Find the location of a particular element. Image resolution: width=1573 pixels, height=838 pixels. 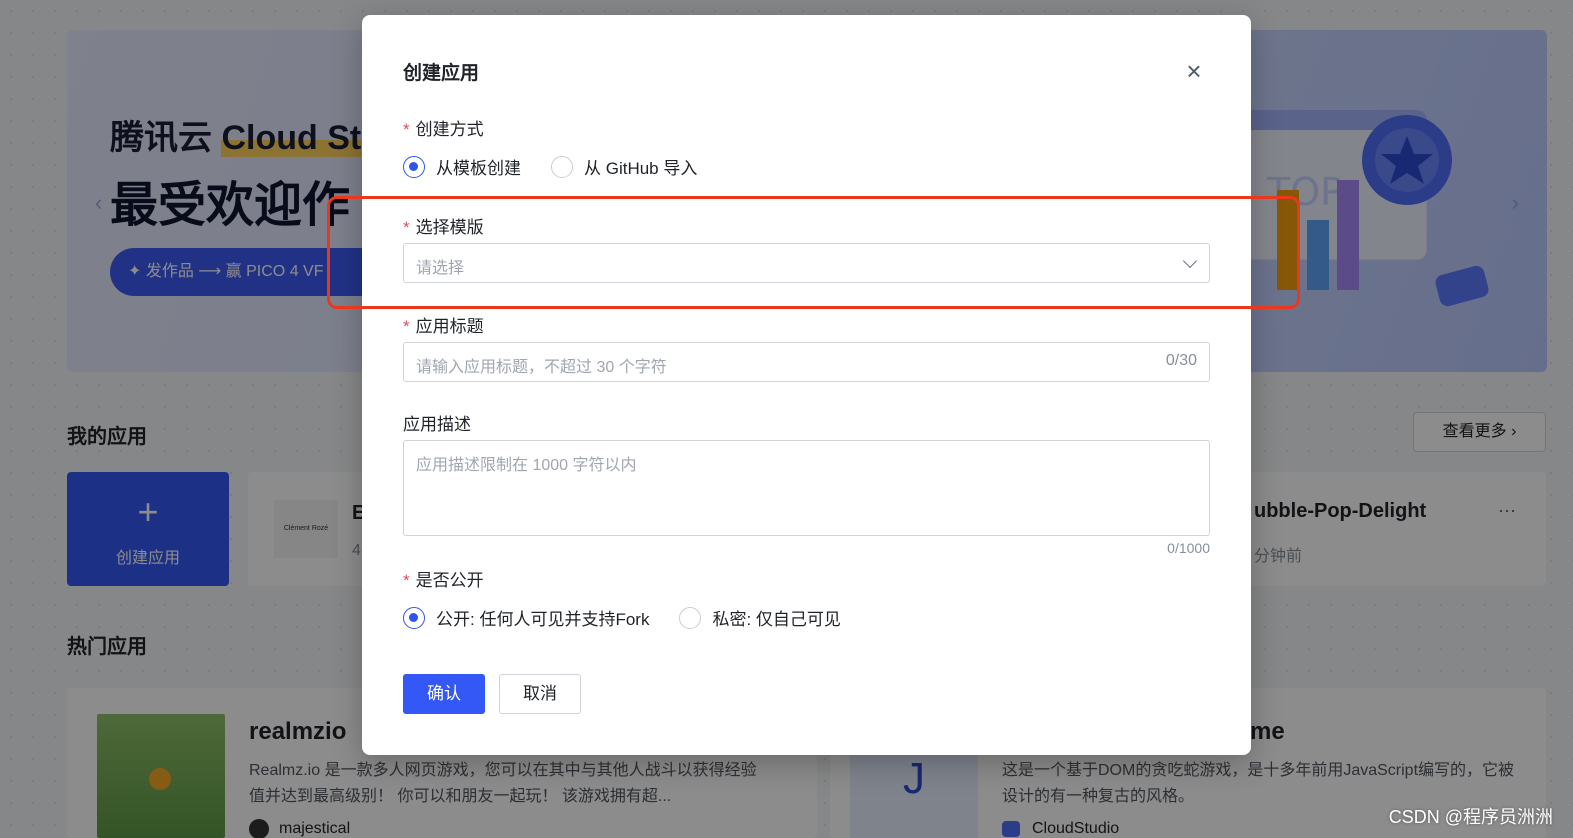

create-method-radio-group: 从模板创建 从 GitHub 导入 is located at coordinates (565, 166).